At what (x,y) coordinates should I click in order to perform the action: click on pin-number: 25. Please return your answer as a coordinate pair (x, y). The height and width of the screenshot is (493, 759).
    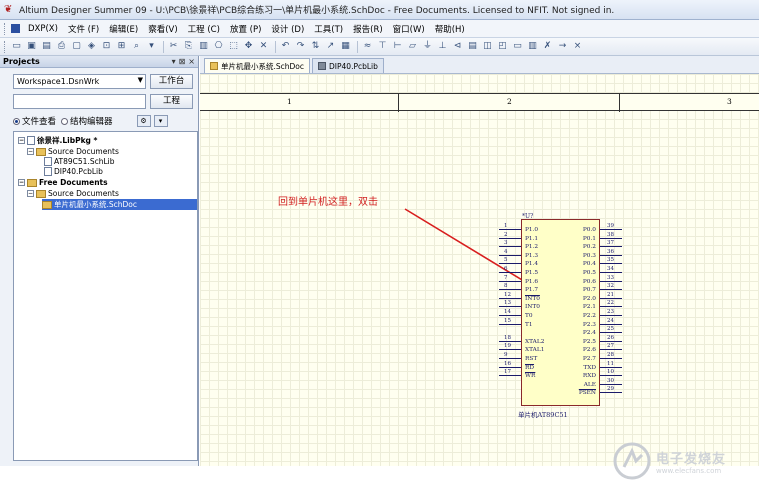
    Looking at the image, I should click on (610, 329).